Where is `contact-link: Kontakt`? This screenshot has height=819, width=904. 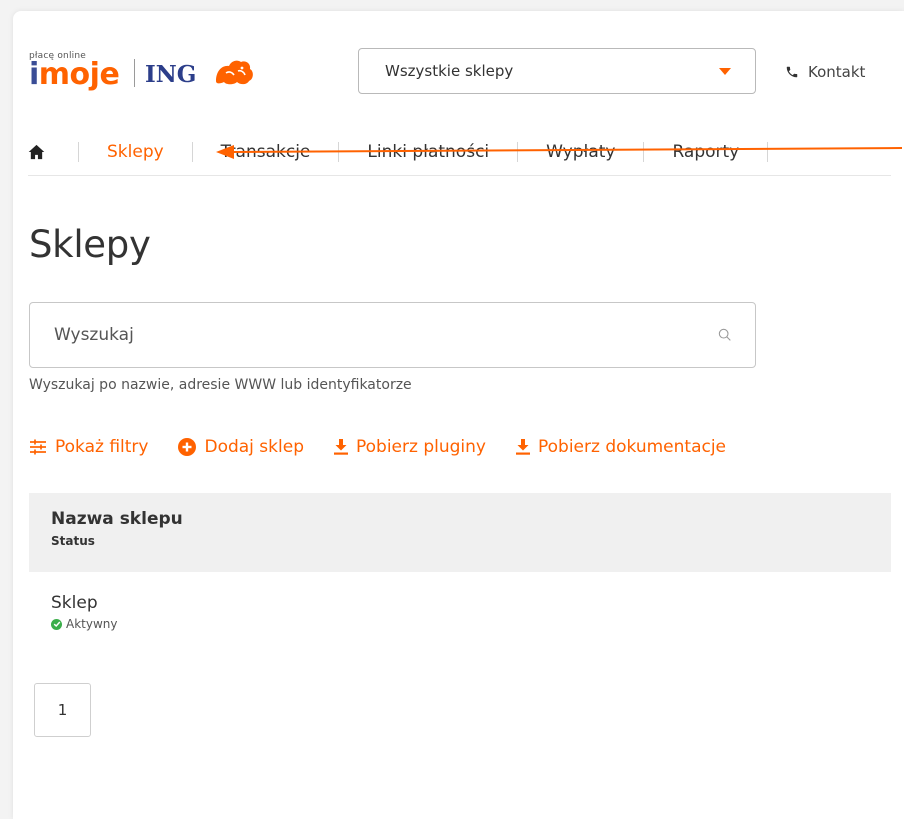
contact-link: Kontakt is located at coordinates (825, 72).